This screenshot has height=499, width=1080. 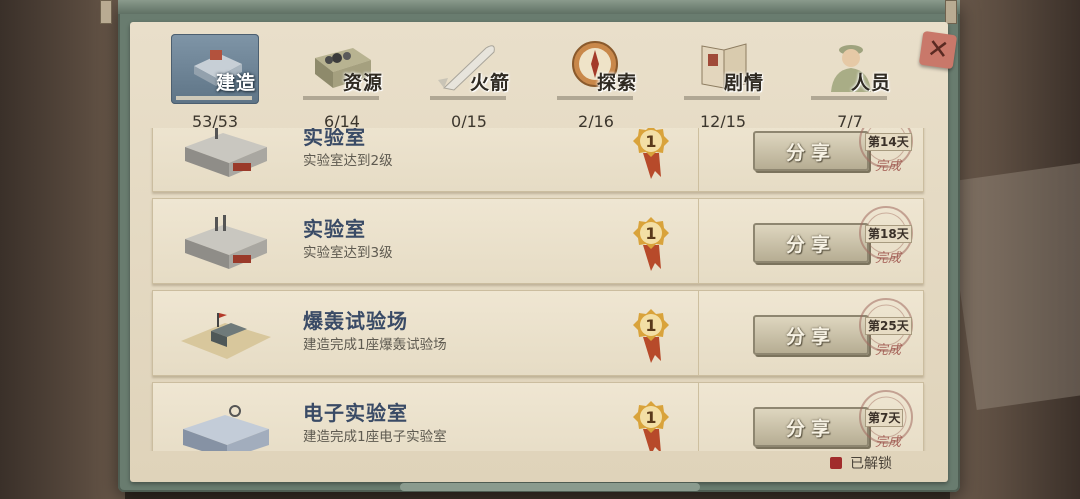 I want to click on list-item: 实验室 实验室达到3级 1 分享 第18天 完成, so click(x=538, y=241).